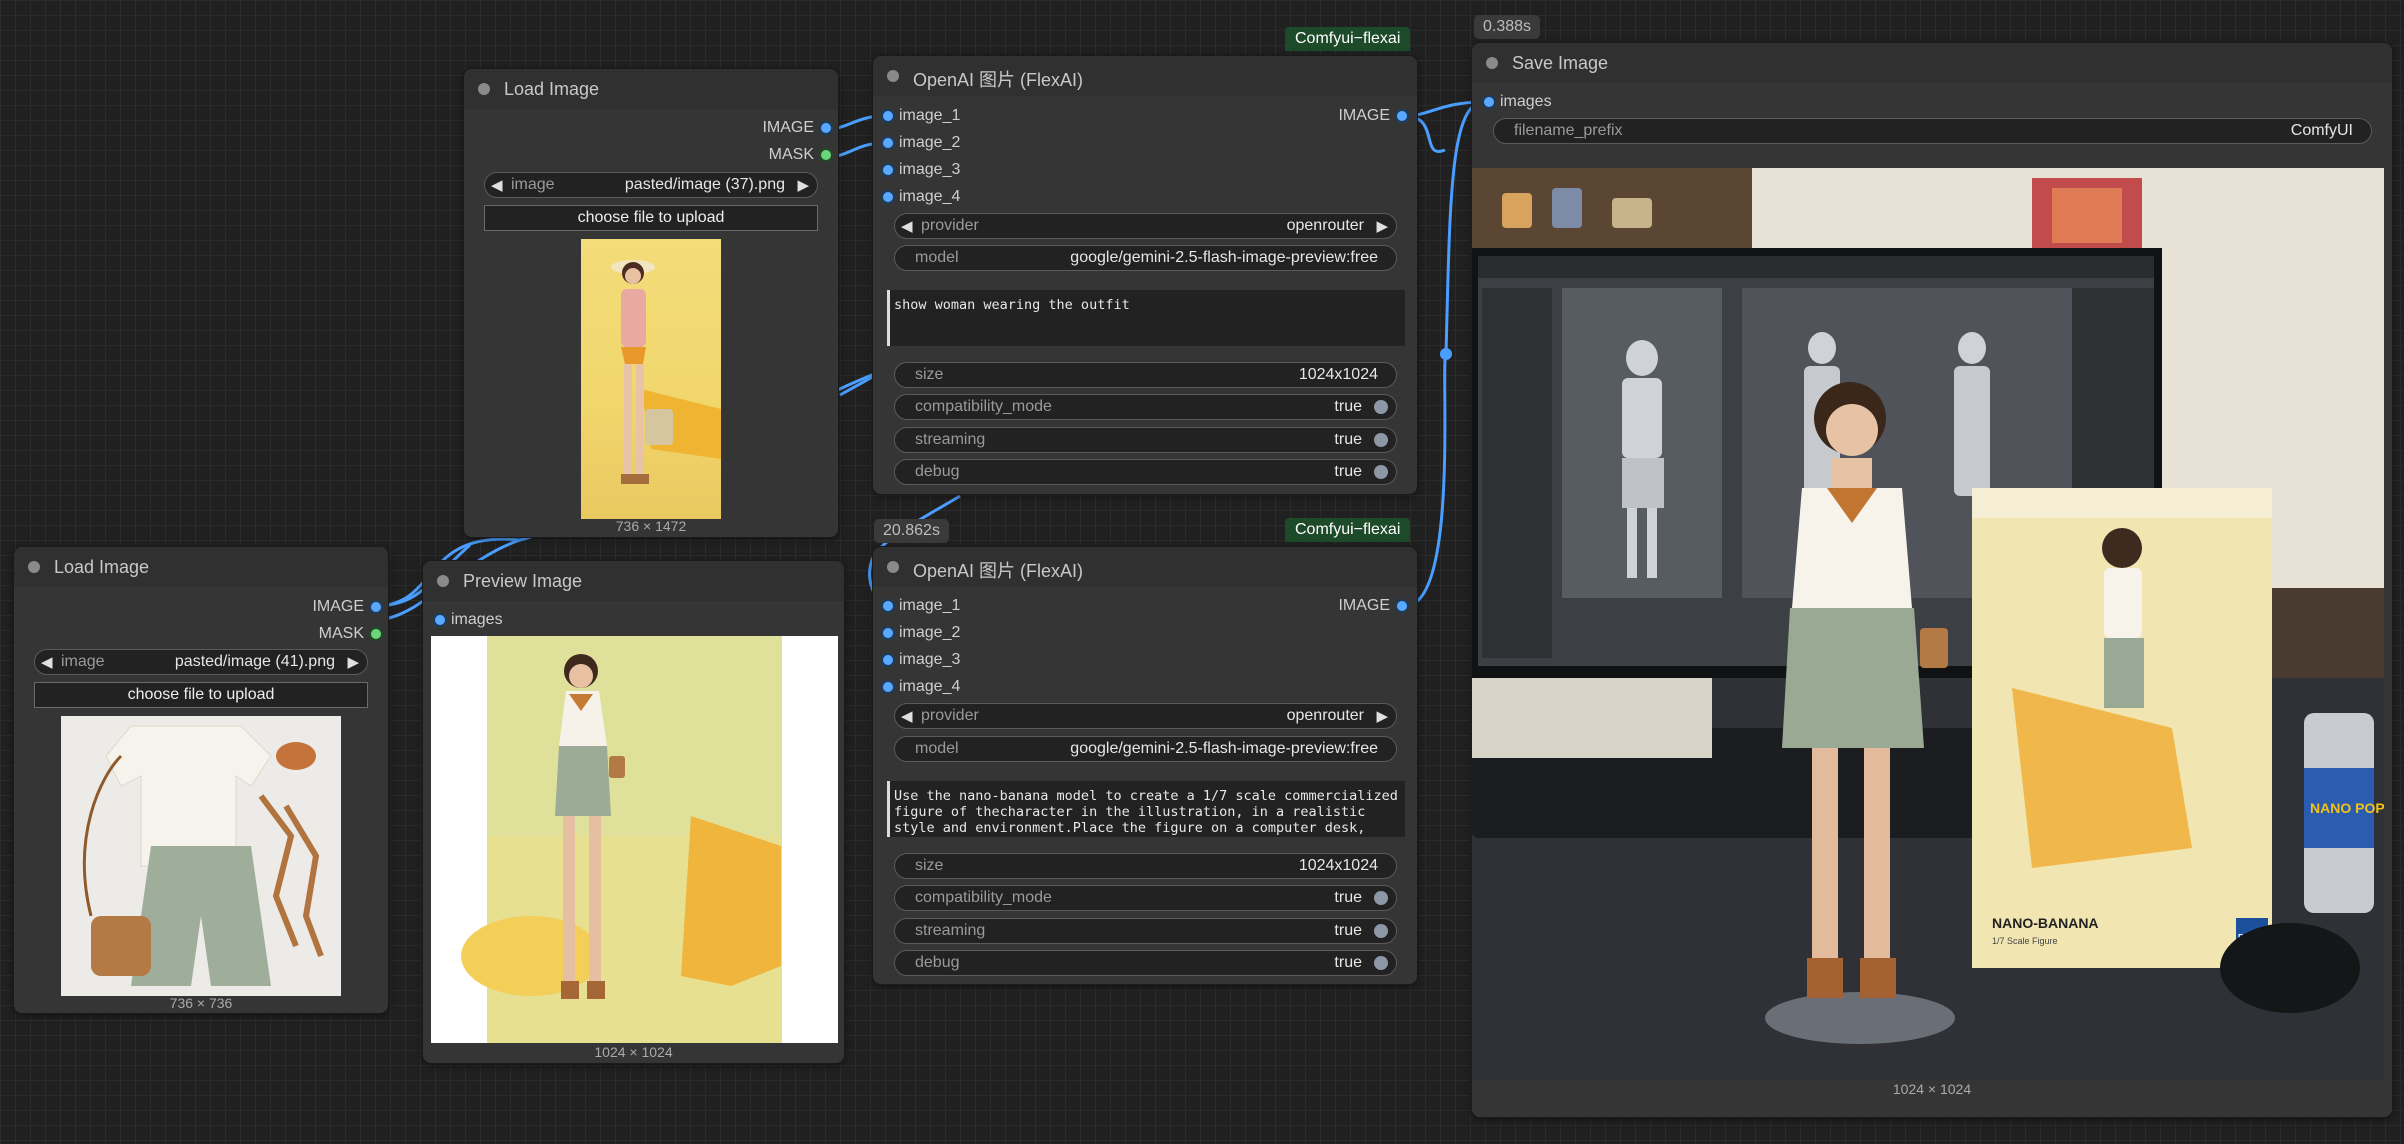  I want to click on image-dimensions: 736 × 1472, so click(651, 526).